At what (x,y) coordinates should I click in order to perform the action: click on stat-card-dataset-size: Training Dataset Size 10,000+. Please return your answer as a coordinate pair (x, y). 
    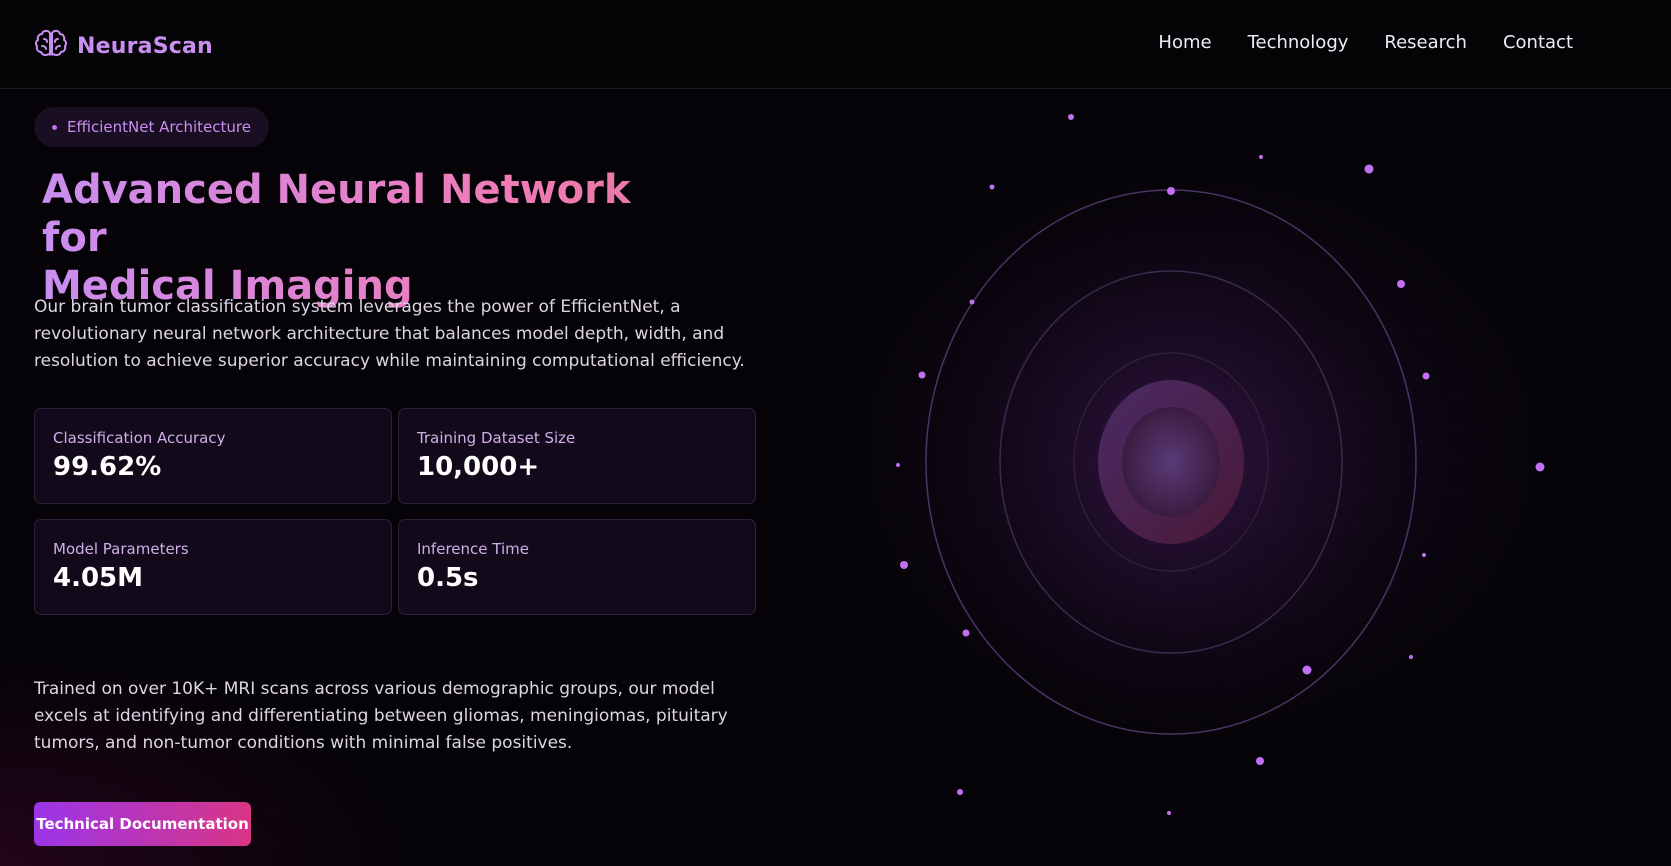
    Looking at the image, I should click on (577, 456).